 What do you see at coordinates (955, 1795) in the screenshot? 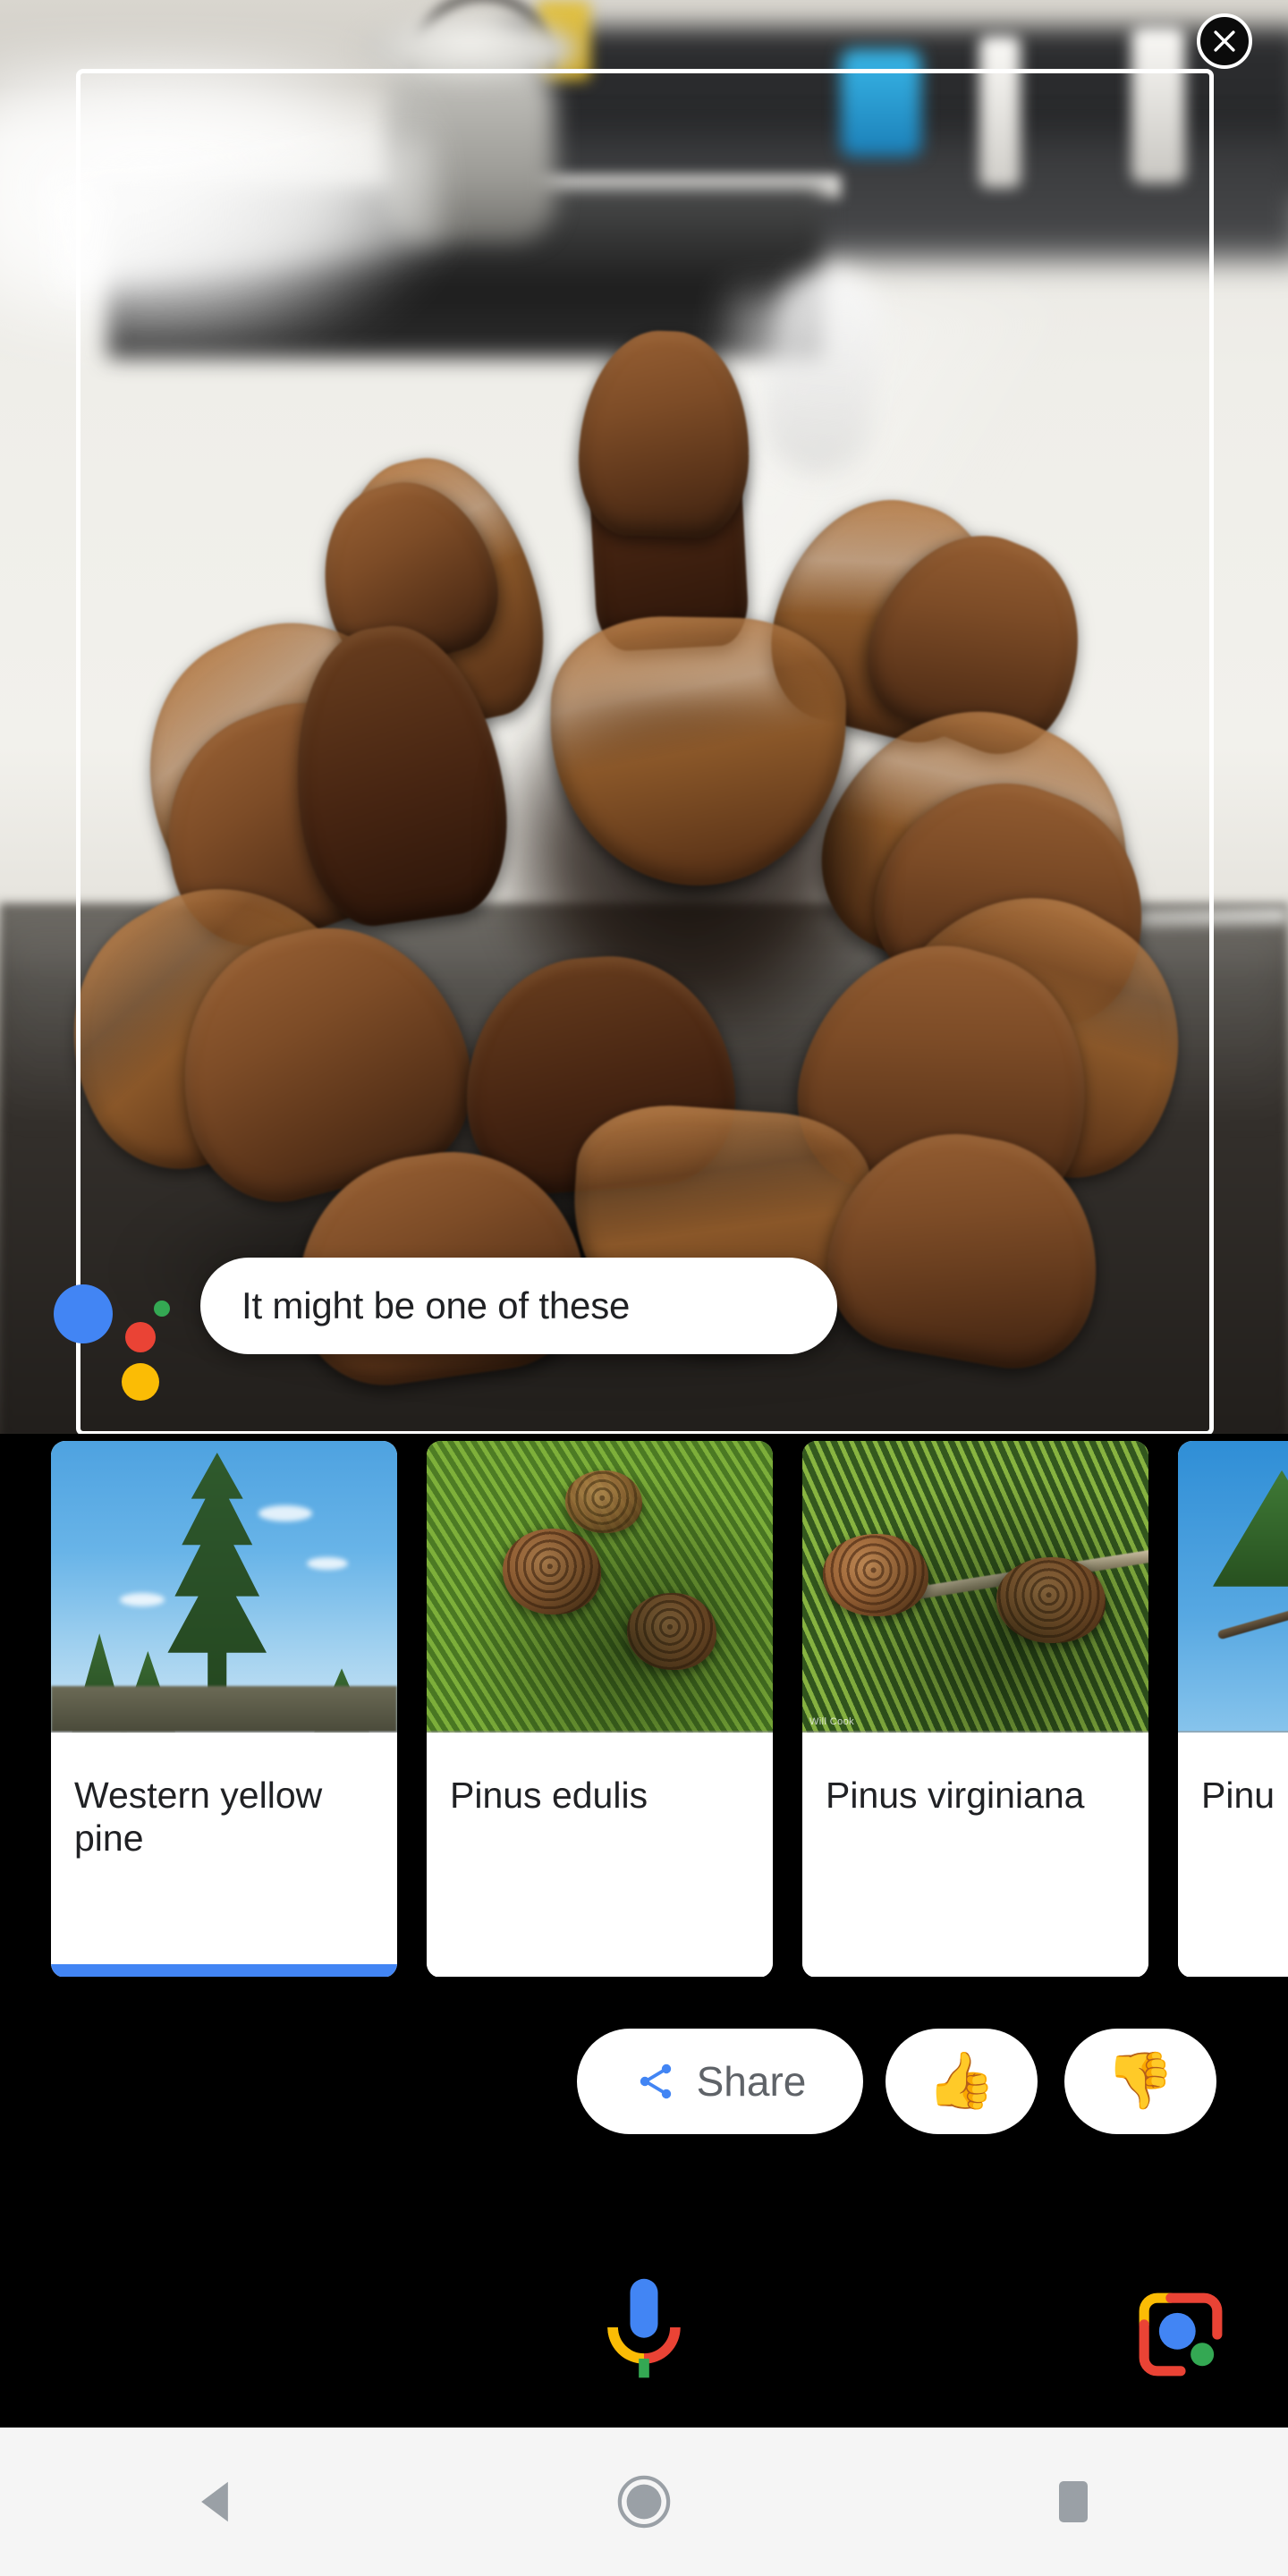
I see `card-label: Pinus virginiana` at bounding box center [955, 1795].